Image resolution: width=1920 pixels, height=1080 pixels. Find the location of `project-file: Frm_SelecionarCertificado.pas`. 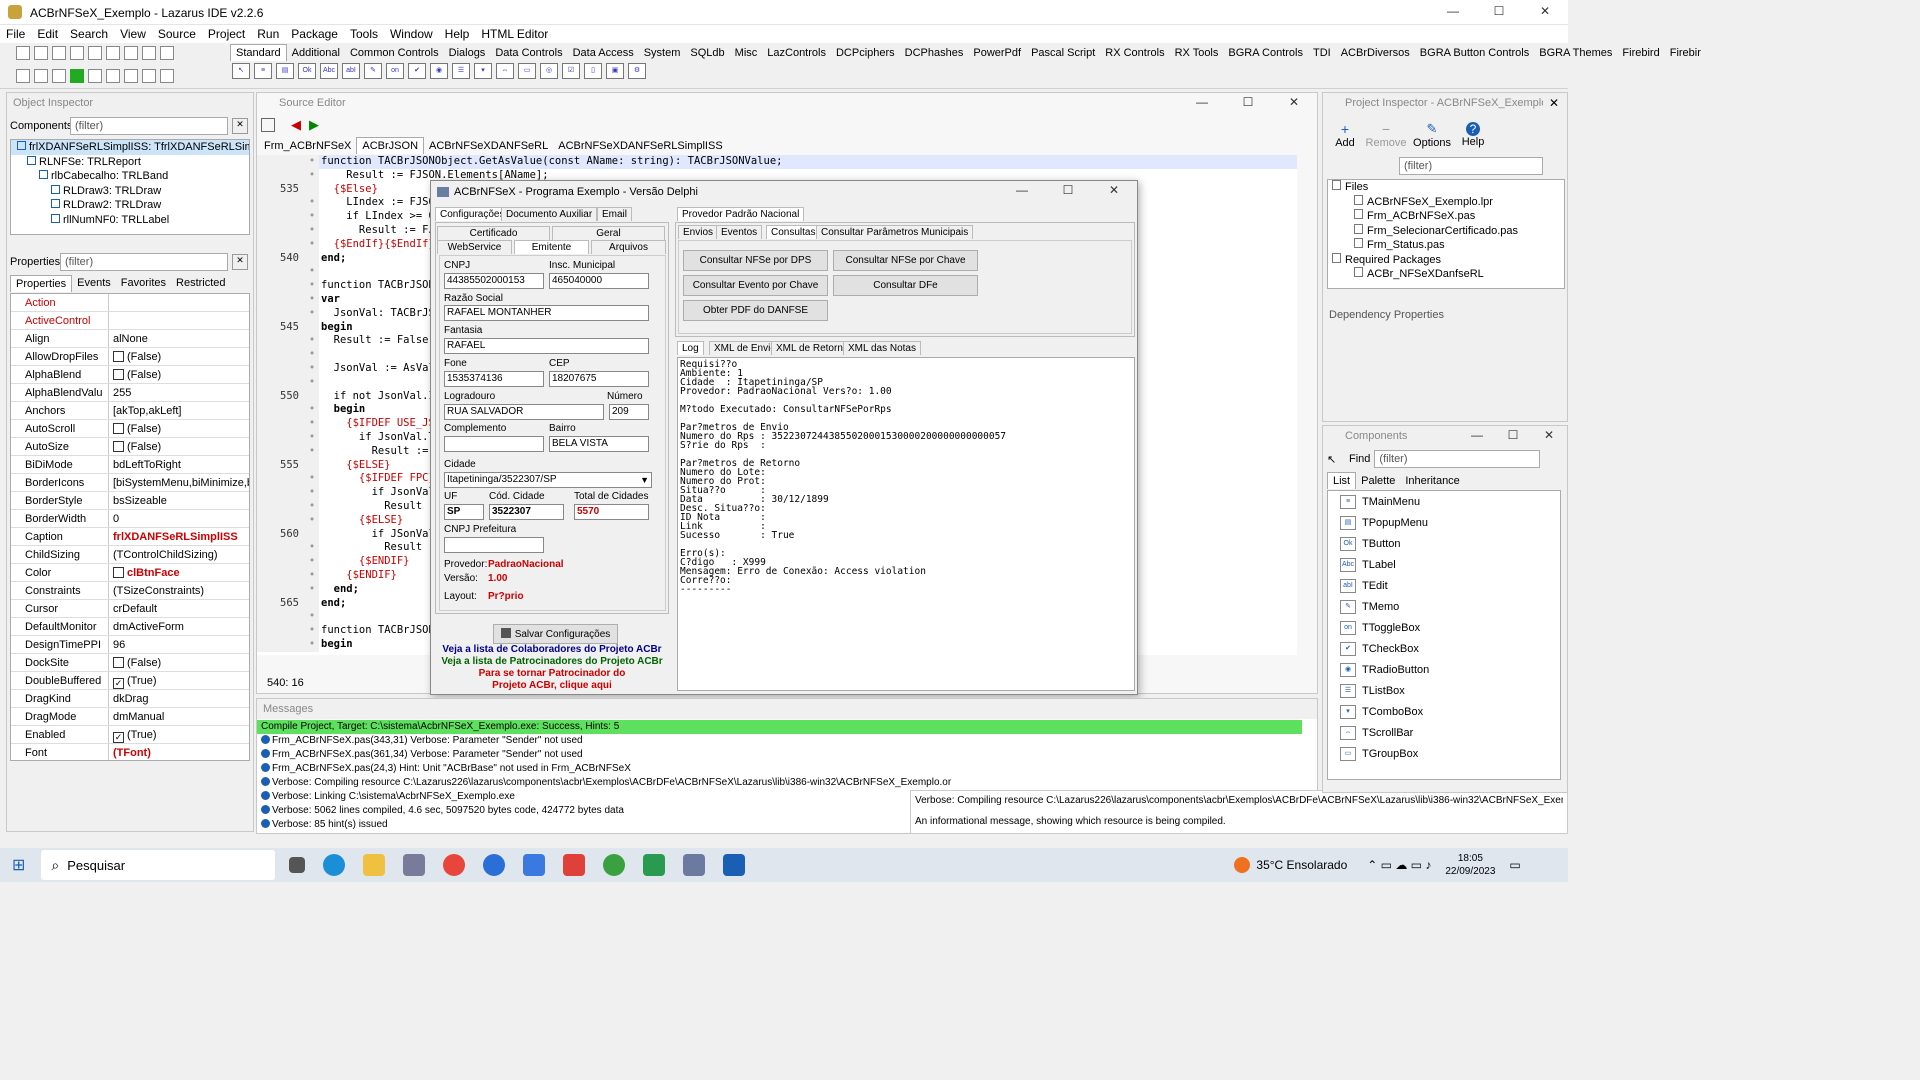

project-file: Frm_SelecionarCertificado.pas is located at coordinates (1448, 231).